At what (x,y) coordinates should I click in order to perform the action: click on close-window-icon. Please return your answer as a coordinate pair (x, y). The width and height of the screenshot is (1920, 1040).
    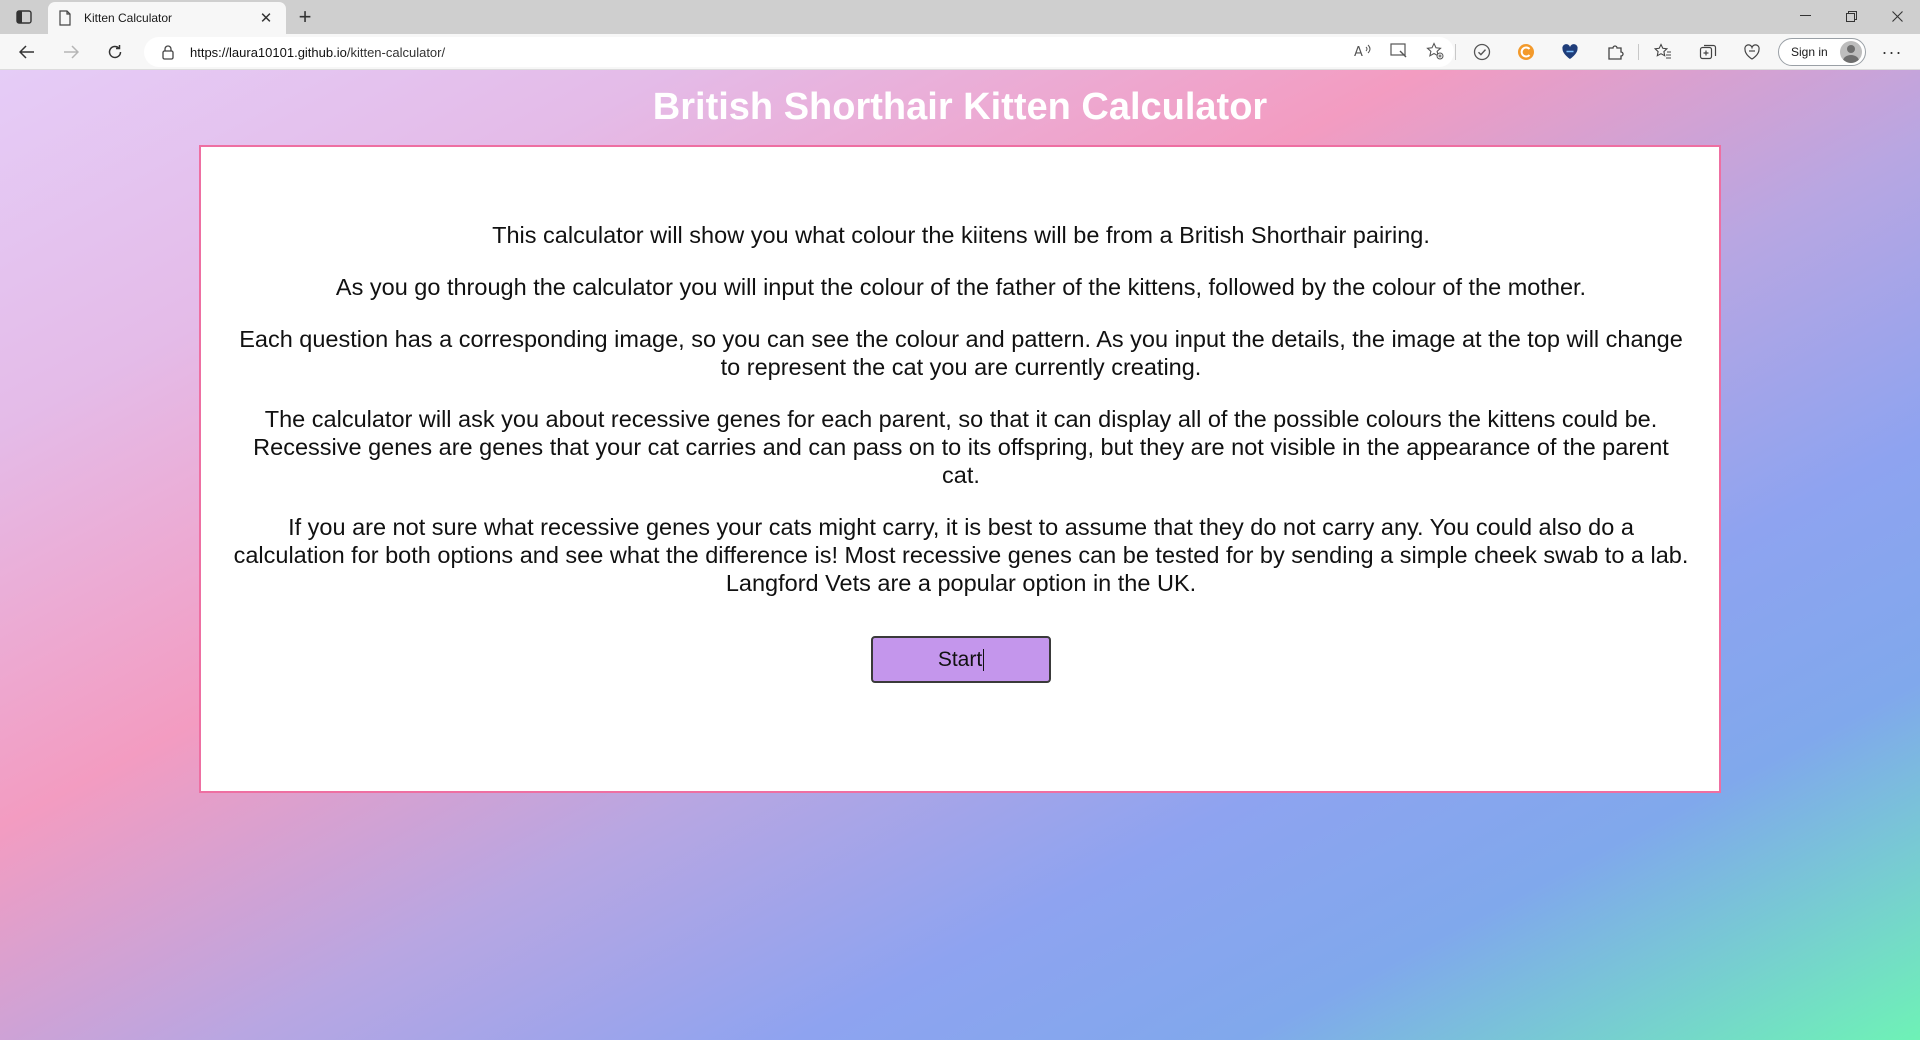
    Looking at the image, I should click on (1897, 16).